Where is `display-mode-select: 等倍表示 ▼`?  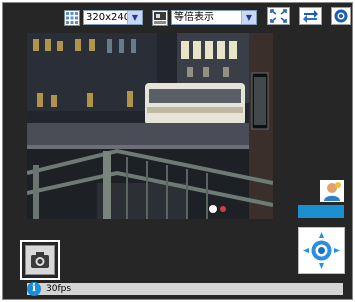 display-mode-select: 等倍表示 ▼ is located at coordinates (214, 17).